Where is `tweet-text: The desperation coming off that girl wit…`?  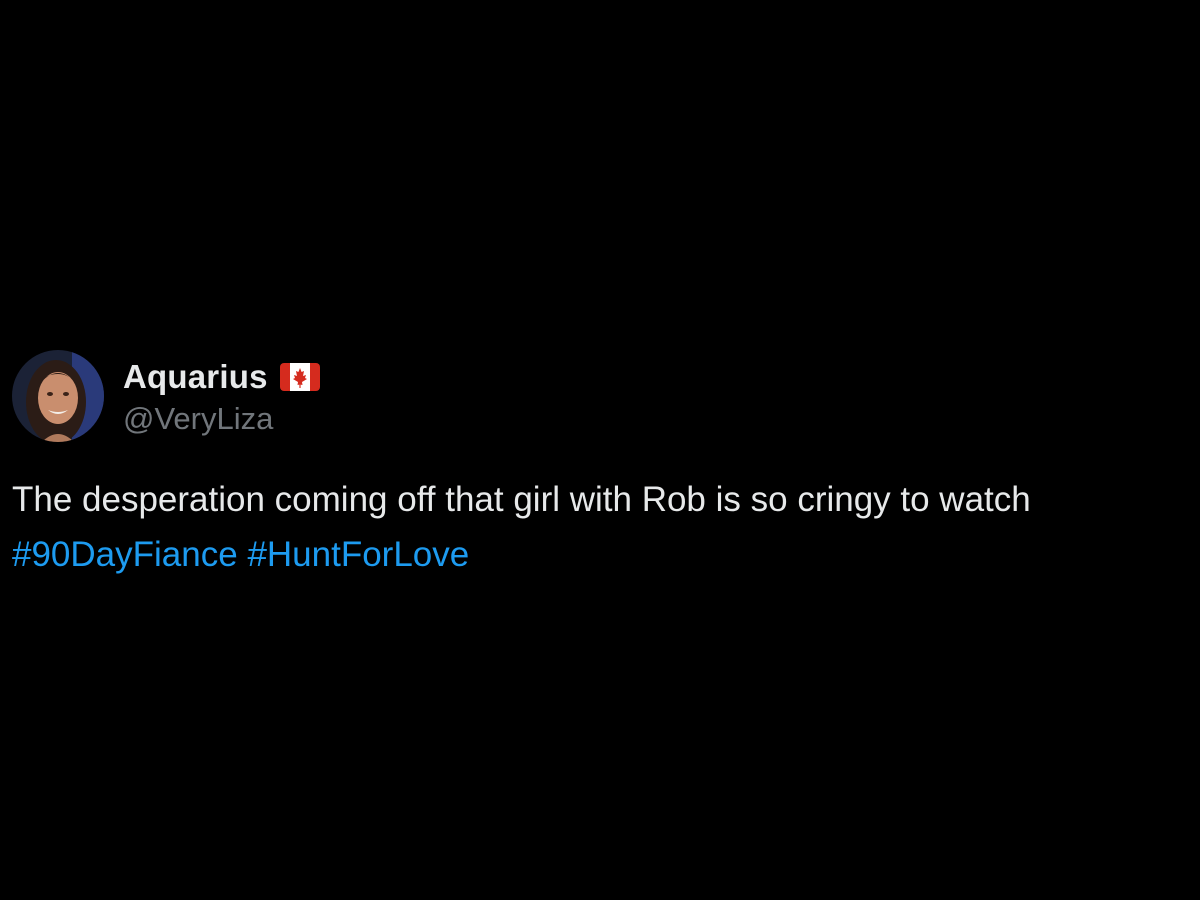 tweet-text: The desperation coming off that girl wit… is located at coordinates (521, 499).